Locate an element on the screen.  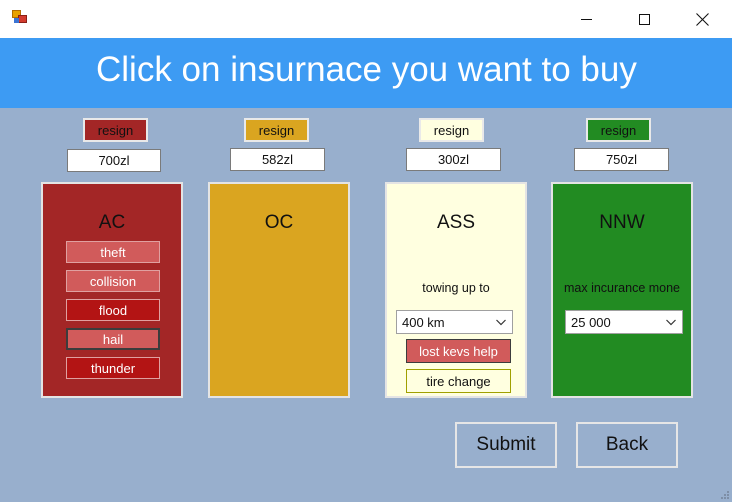
oc-resign-button: resign is located at coordinates (276, 130).